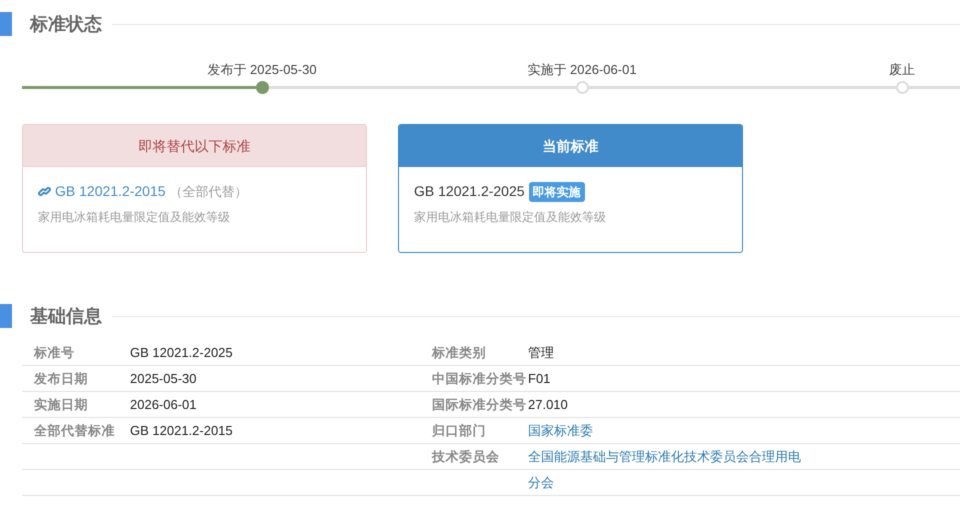  Describe the element at coordinates (74, 431) in the screenshot. I see `field-label: 全部代替标准` at that location.